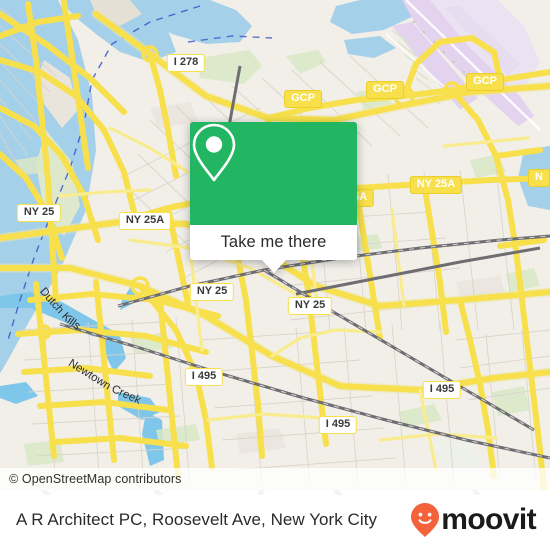 The height and width of the screenshot is (550, 550). What do you see at coordinates (488, 519) in the screenshot?
I see `moovit-wordmark: moovit` at bounding box center [488, 519].